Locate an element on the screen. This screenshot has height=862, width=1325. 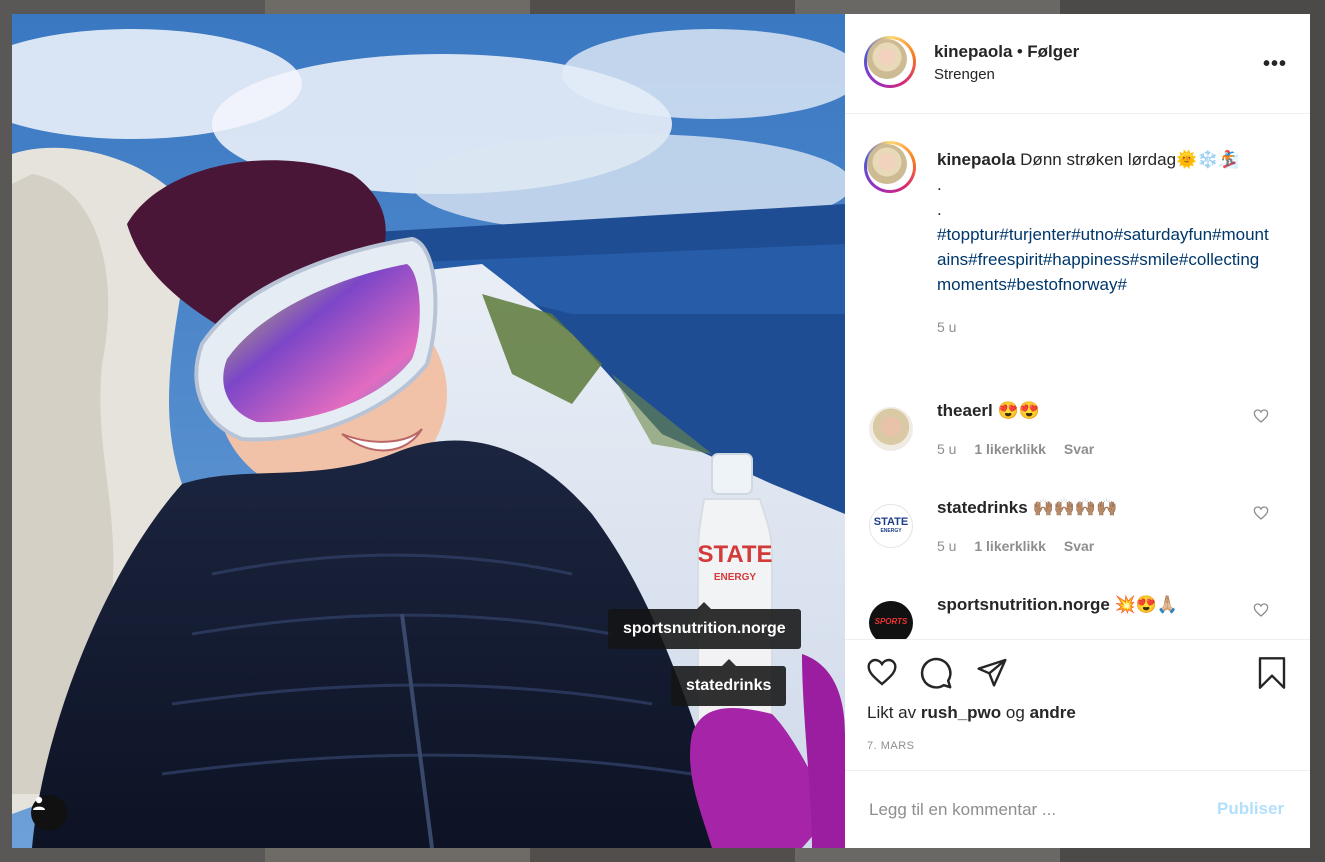
heart-icon is located at coordinates (882, 672).